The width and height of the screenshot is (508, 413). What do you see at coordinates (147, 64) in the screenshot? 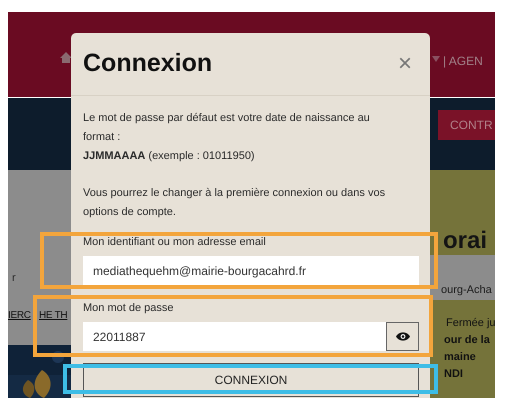
I see `dialog-title: Connexion` at bounding box center [147, 64].